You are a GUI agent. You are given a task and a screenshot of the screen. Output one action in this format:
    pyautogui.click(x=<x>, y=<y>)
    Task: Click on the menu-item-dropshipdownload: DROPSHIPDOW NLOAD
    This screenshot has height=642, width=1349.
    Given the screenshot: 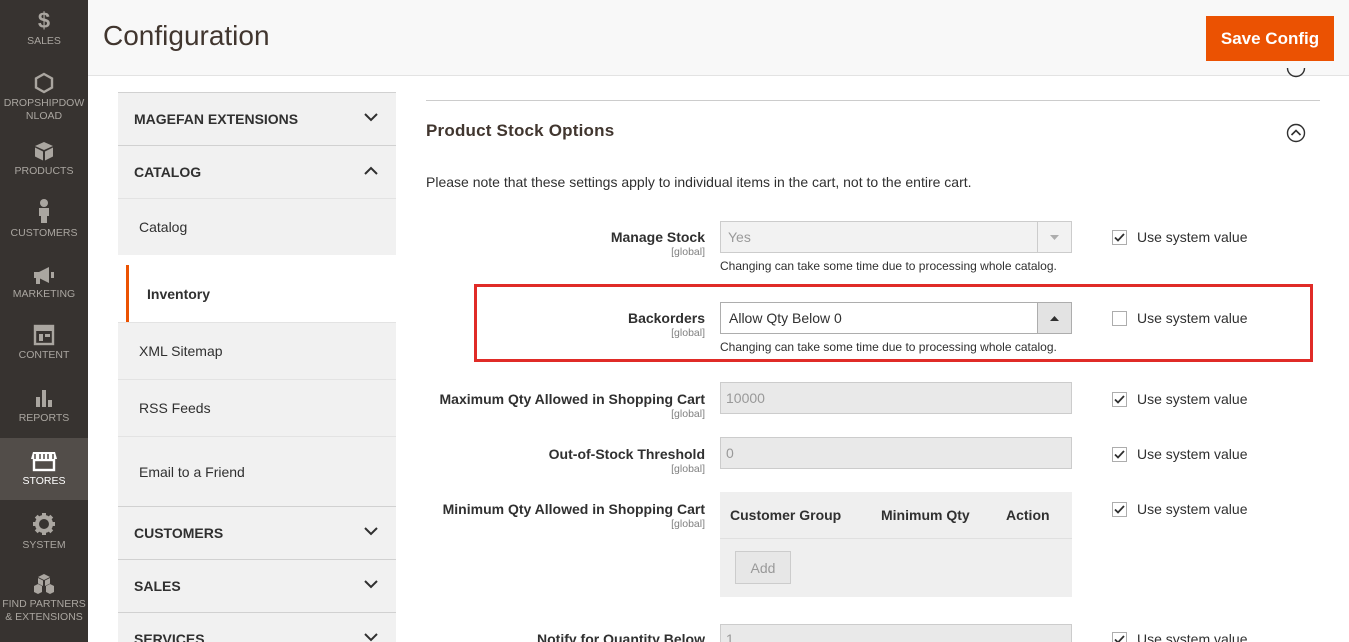 What is the action you would take?
    pyautogui.click(x=44, y=97)
    